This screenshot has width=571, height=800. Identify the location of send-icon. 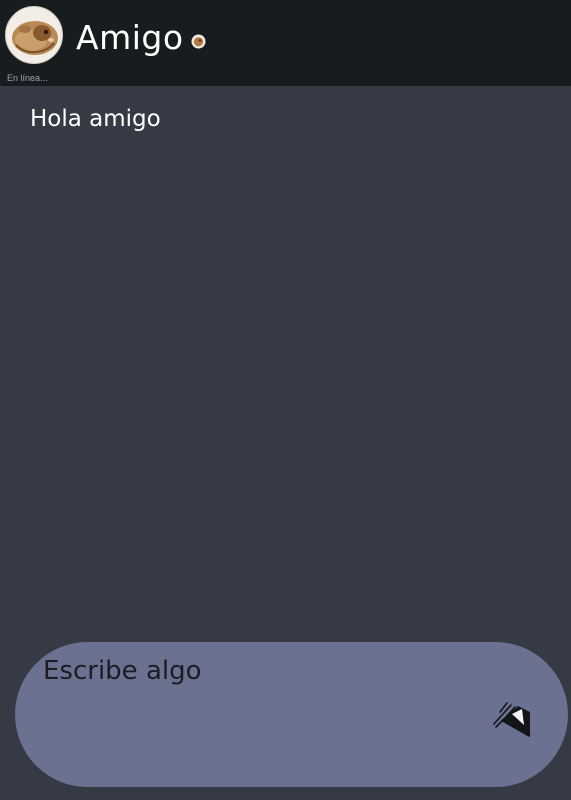
(512, 720).